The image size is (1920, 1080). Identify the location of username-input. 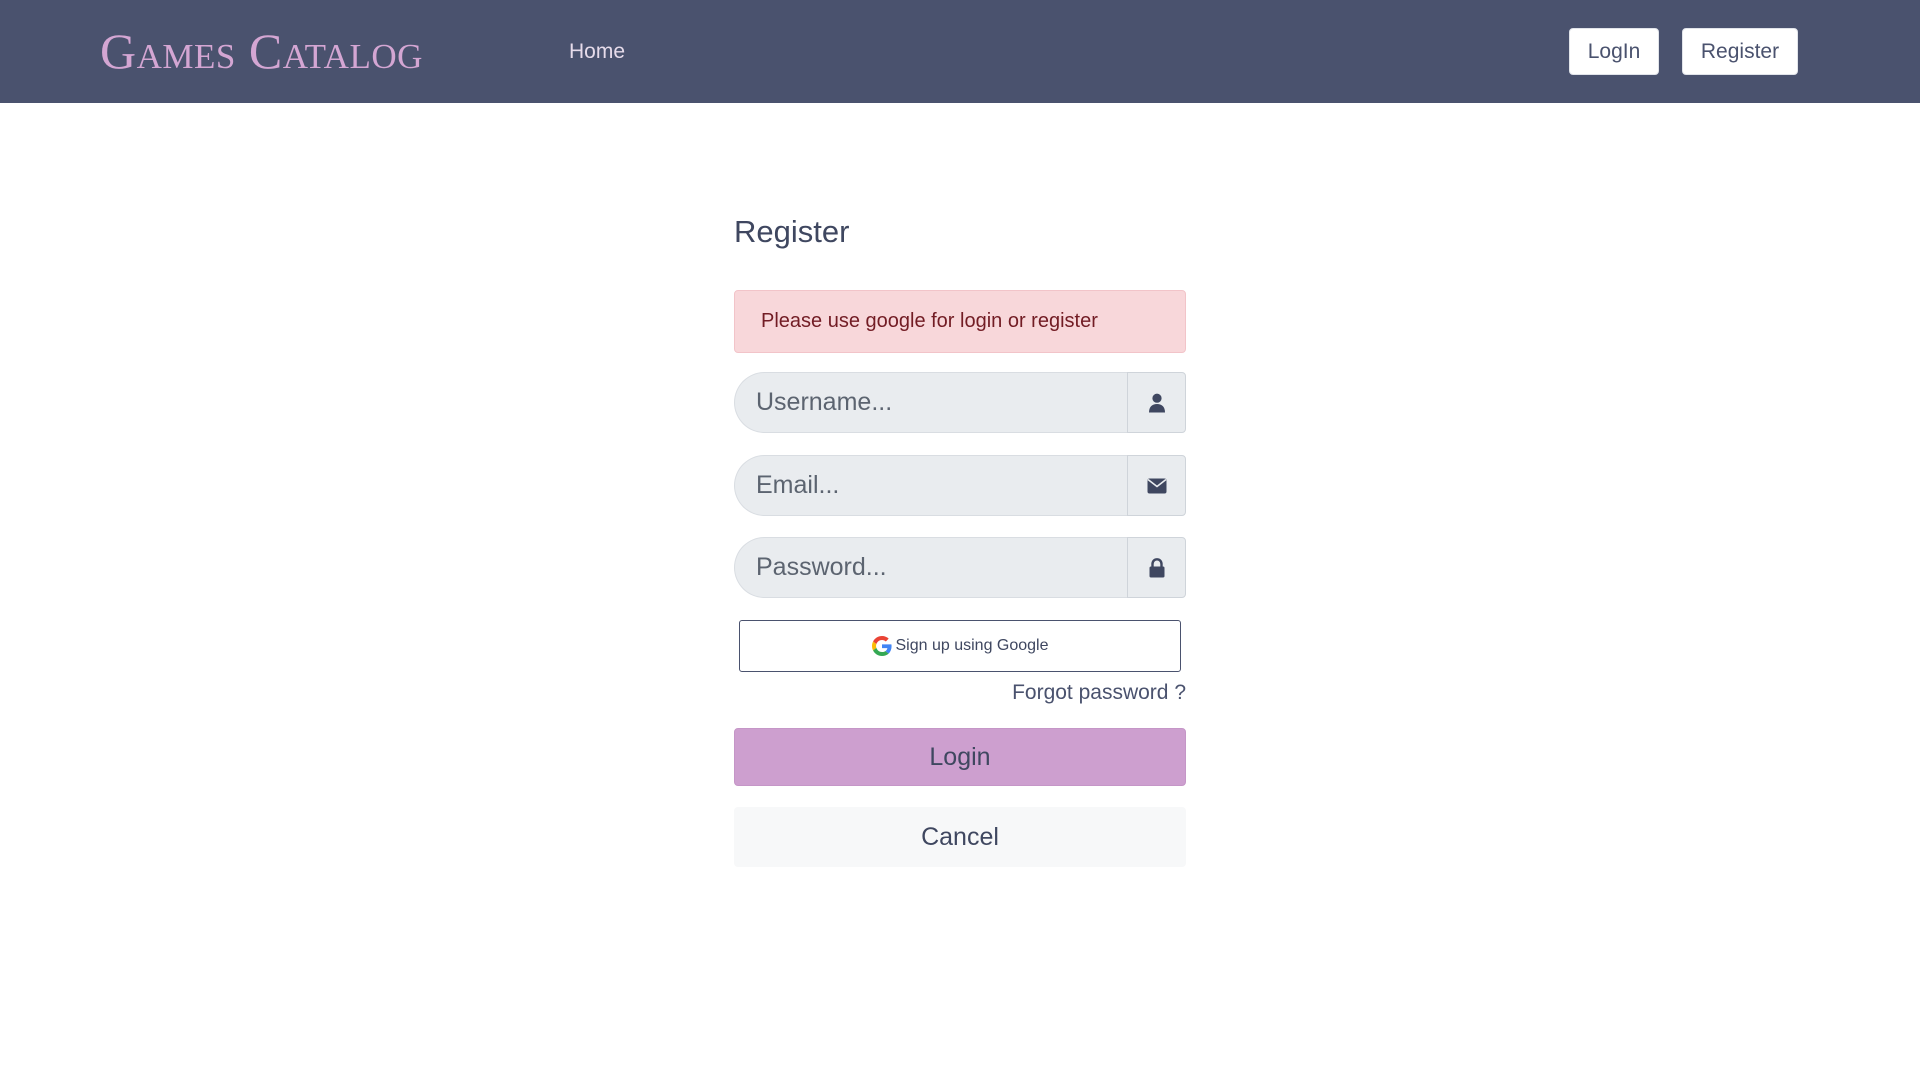
(930, 402).